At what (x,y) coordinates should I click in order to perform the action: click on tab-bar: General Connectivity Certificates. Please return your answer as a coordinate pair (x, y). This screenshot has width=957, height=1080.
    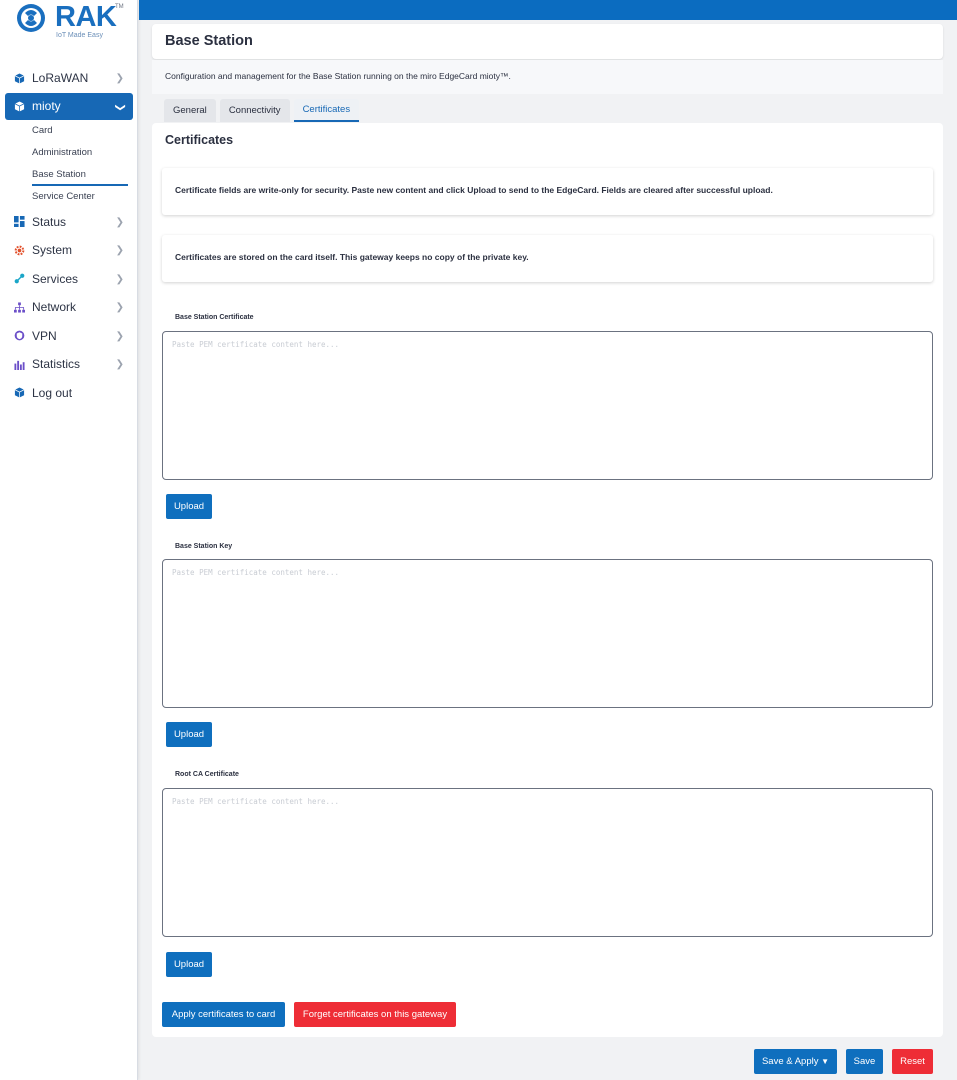
    Looking at the image, I should click on (262, 110).